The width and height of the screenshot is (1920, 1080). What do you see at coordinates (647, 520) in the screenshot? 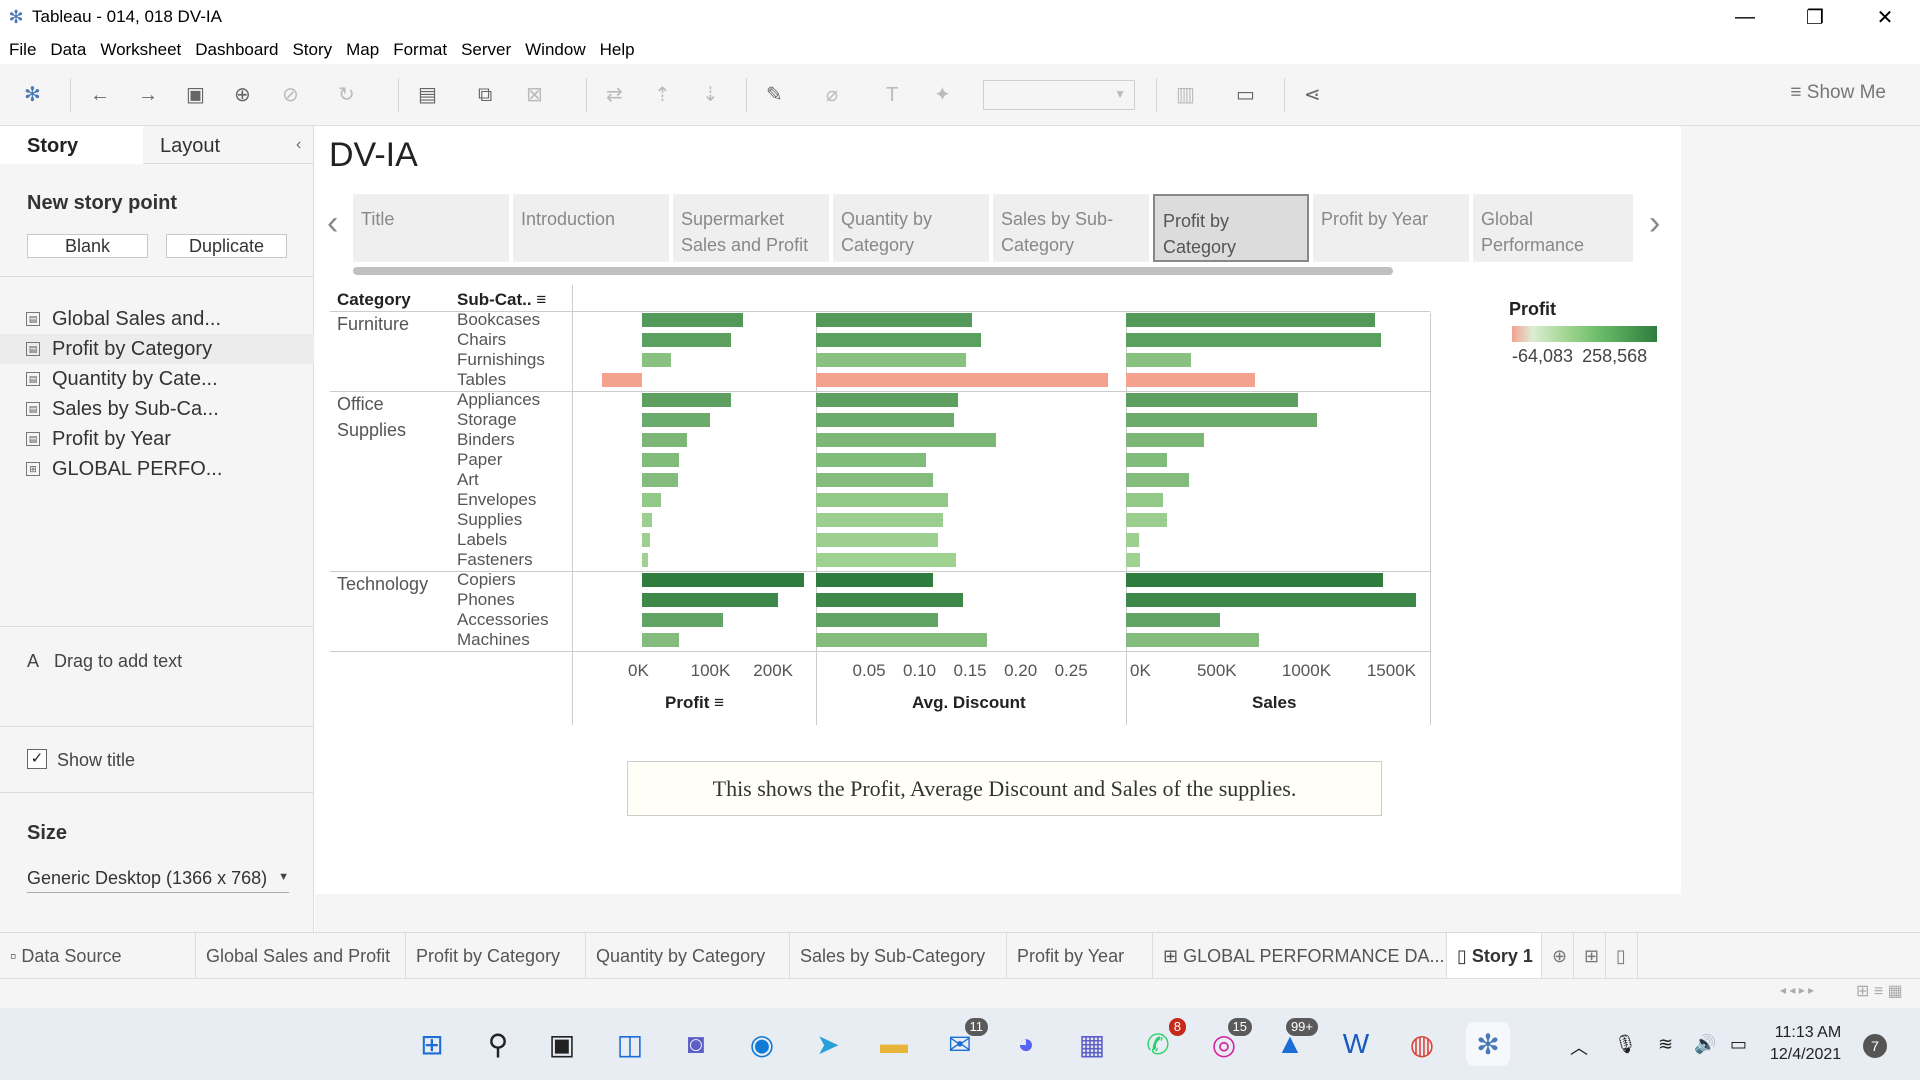
I see `bar-profit-supplies` at bounding box center [647, 520].